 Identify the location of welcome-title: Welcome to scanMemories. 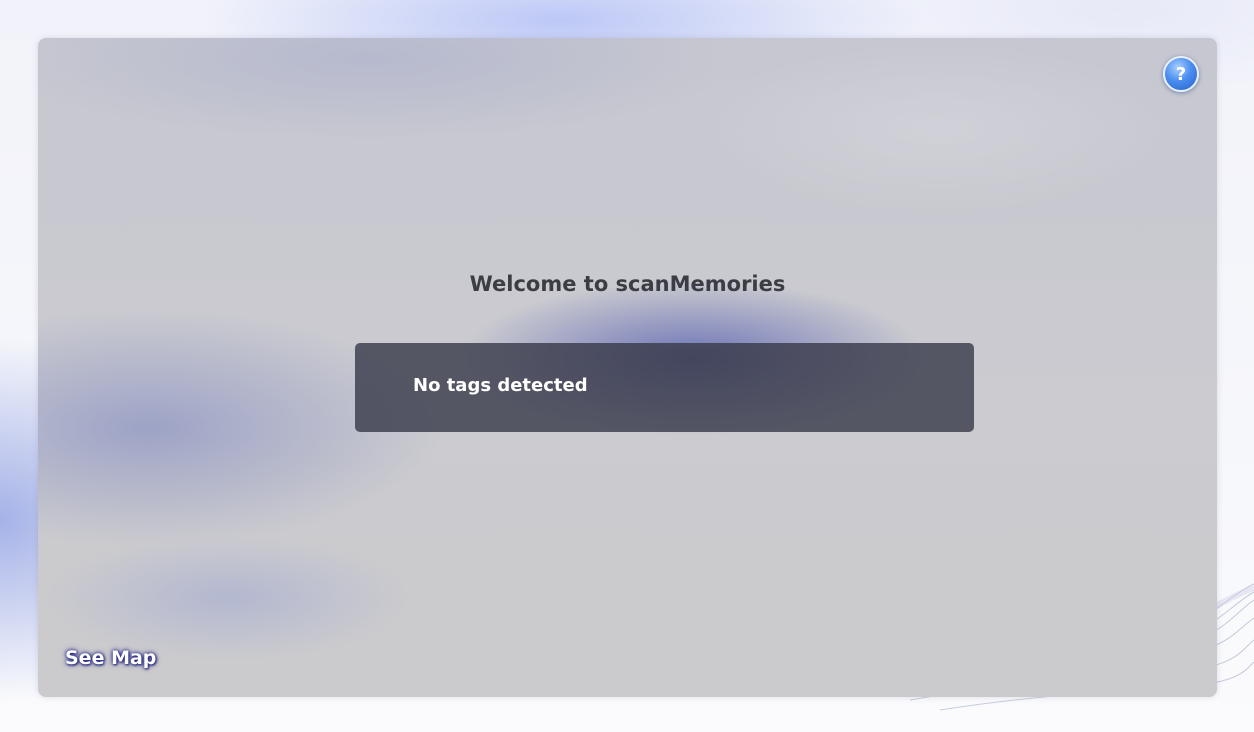
(627, 284).